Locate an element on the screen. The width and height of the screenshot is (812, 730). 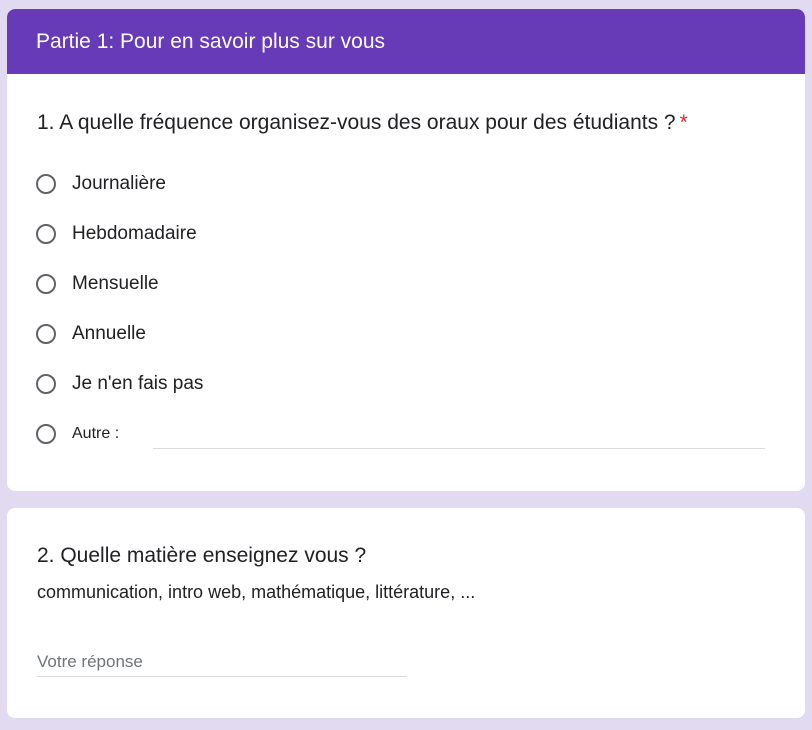
option-mensuelle: Mensuelle is located at coordinates (119, 284).